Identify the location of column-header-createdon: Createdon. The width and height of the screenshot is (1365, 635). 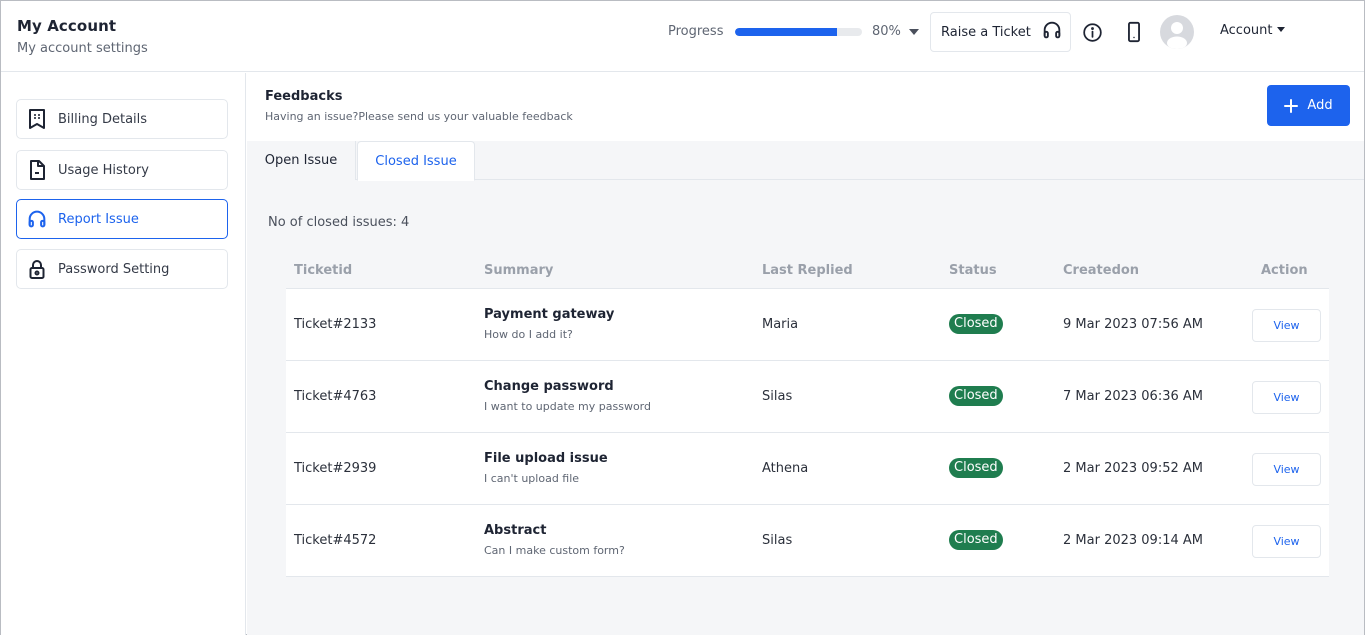
(1101, 270).